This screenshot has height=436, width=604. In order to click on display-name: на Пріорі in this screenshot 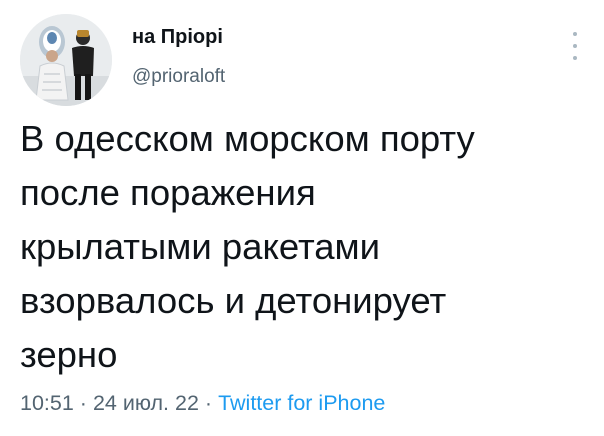, I will do `click(178, 37)`.